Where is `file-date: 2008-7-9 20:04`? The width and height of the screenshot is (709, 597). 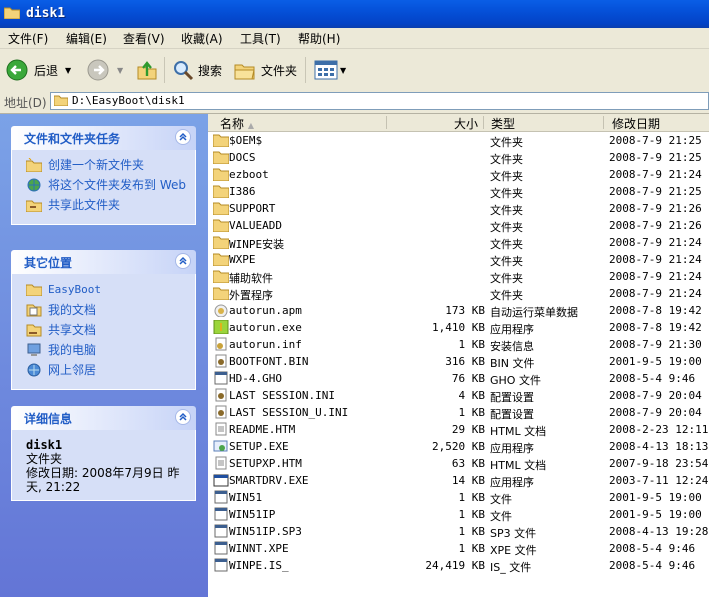
file-date: 2008-7-9 20:04 is located at coordinates (655, 412).